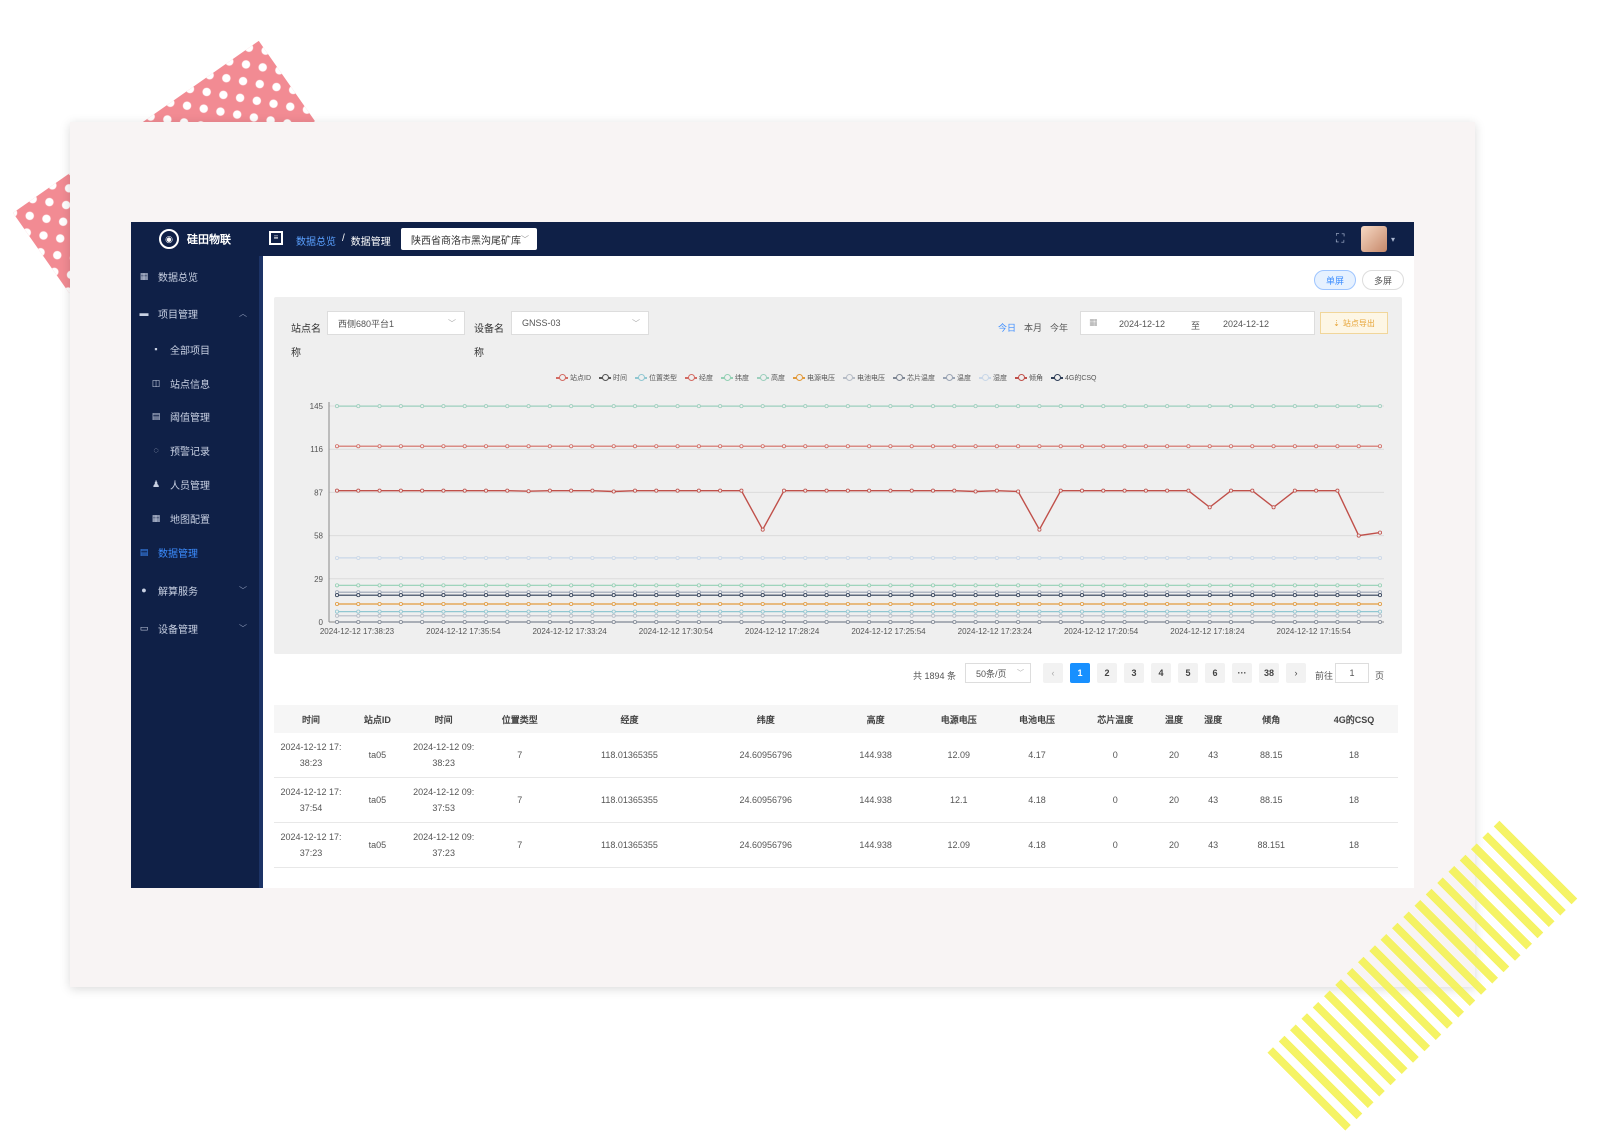 This screenshot has height=1131, width=1613. I want to click on sidebar-item-overview: ▦ 数据总览, so click(195, 276).